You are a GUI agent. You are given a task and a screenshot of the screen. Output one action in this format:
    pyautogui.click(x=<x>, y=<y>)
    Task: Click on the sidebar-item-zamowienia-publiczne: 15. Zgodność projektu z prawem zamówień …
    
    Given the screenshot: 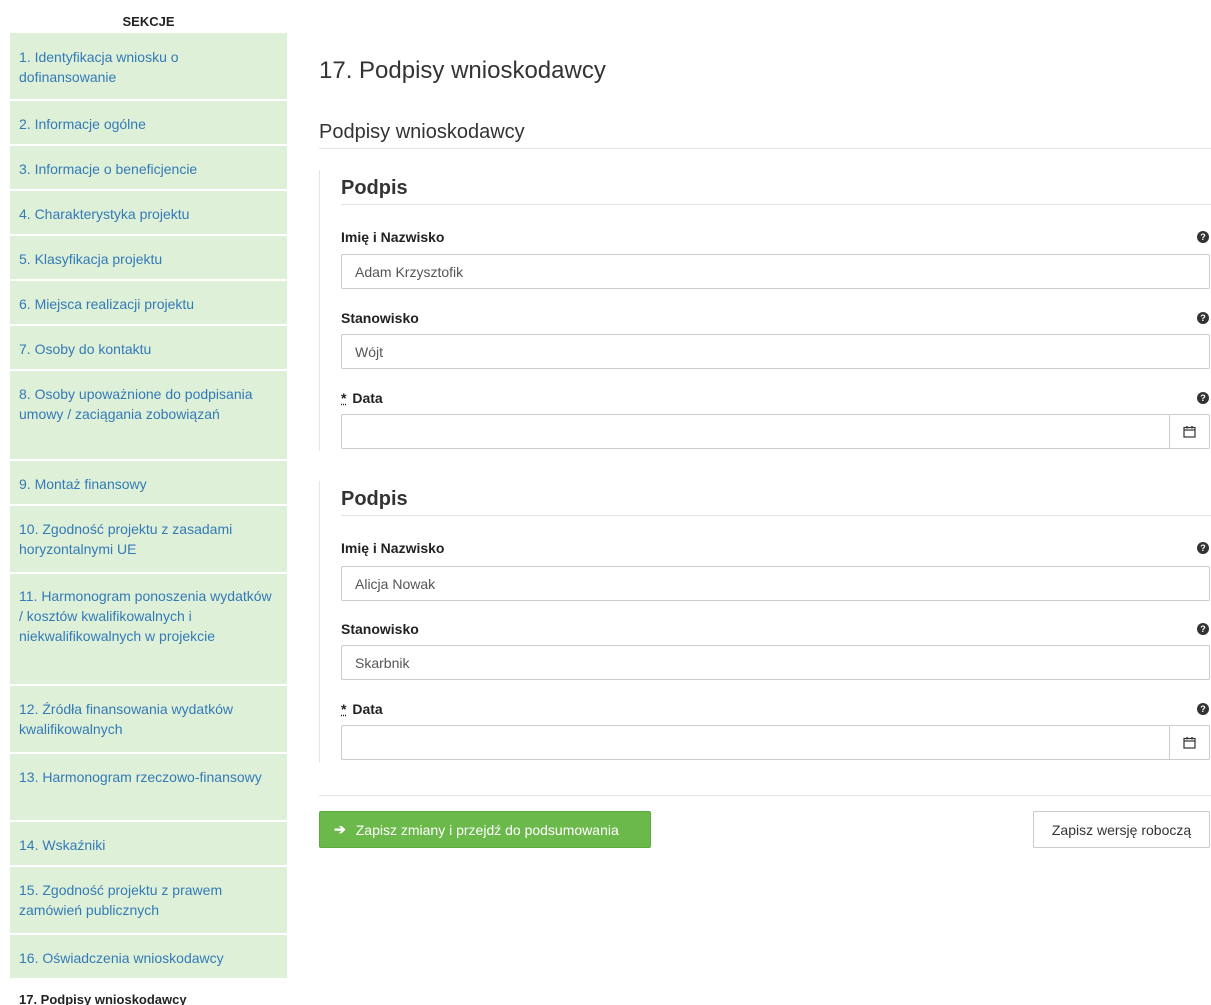 What is the action you would take?
    pyautogui.click(x=148, y=900)
    